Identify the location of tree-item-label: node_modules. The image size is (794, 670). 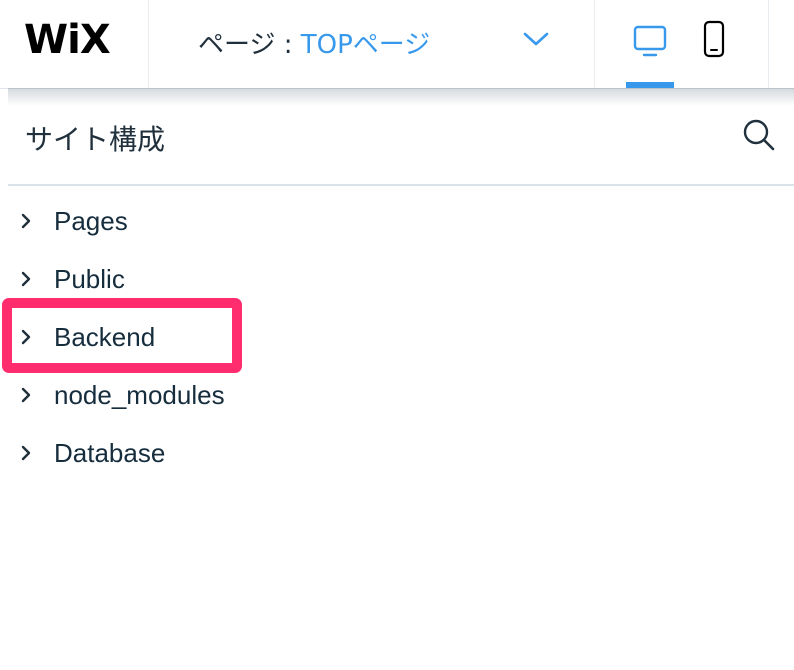
(139, 395).